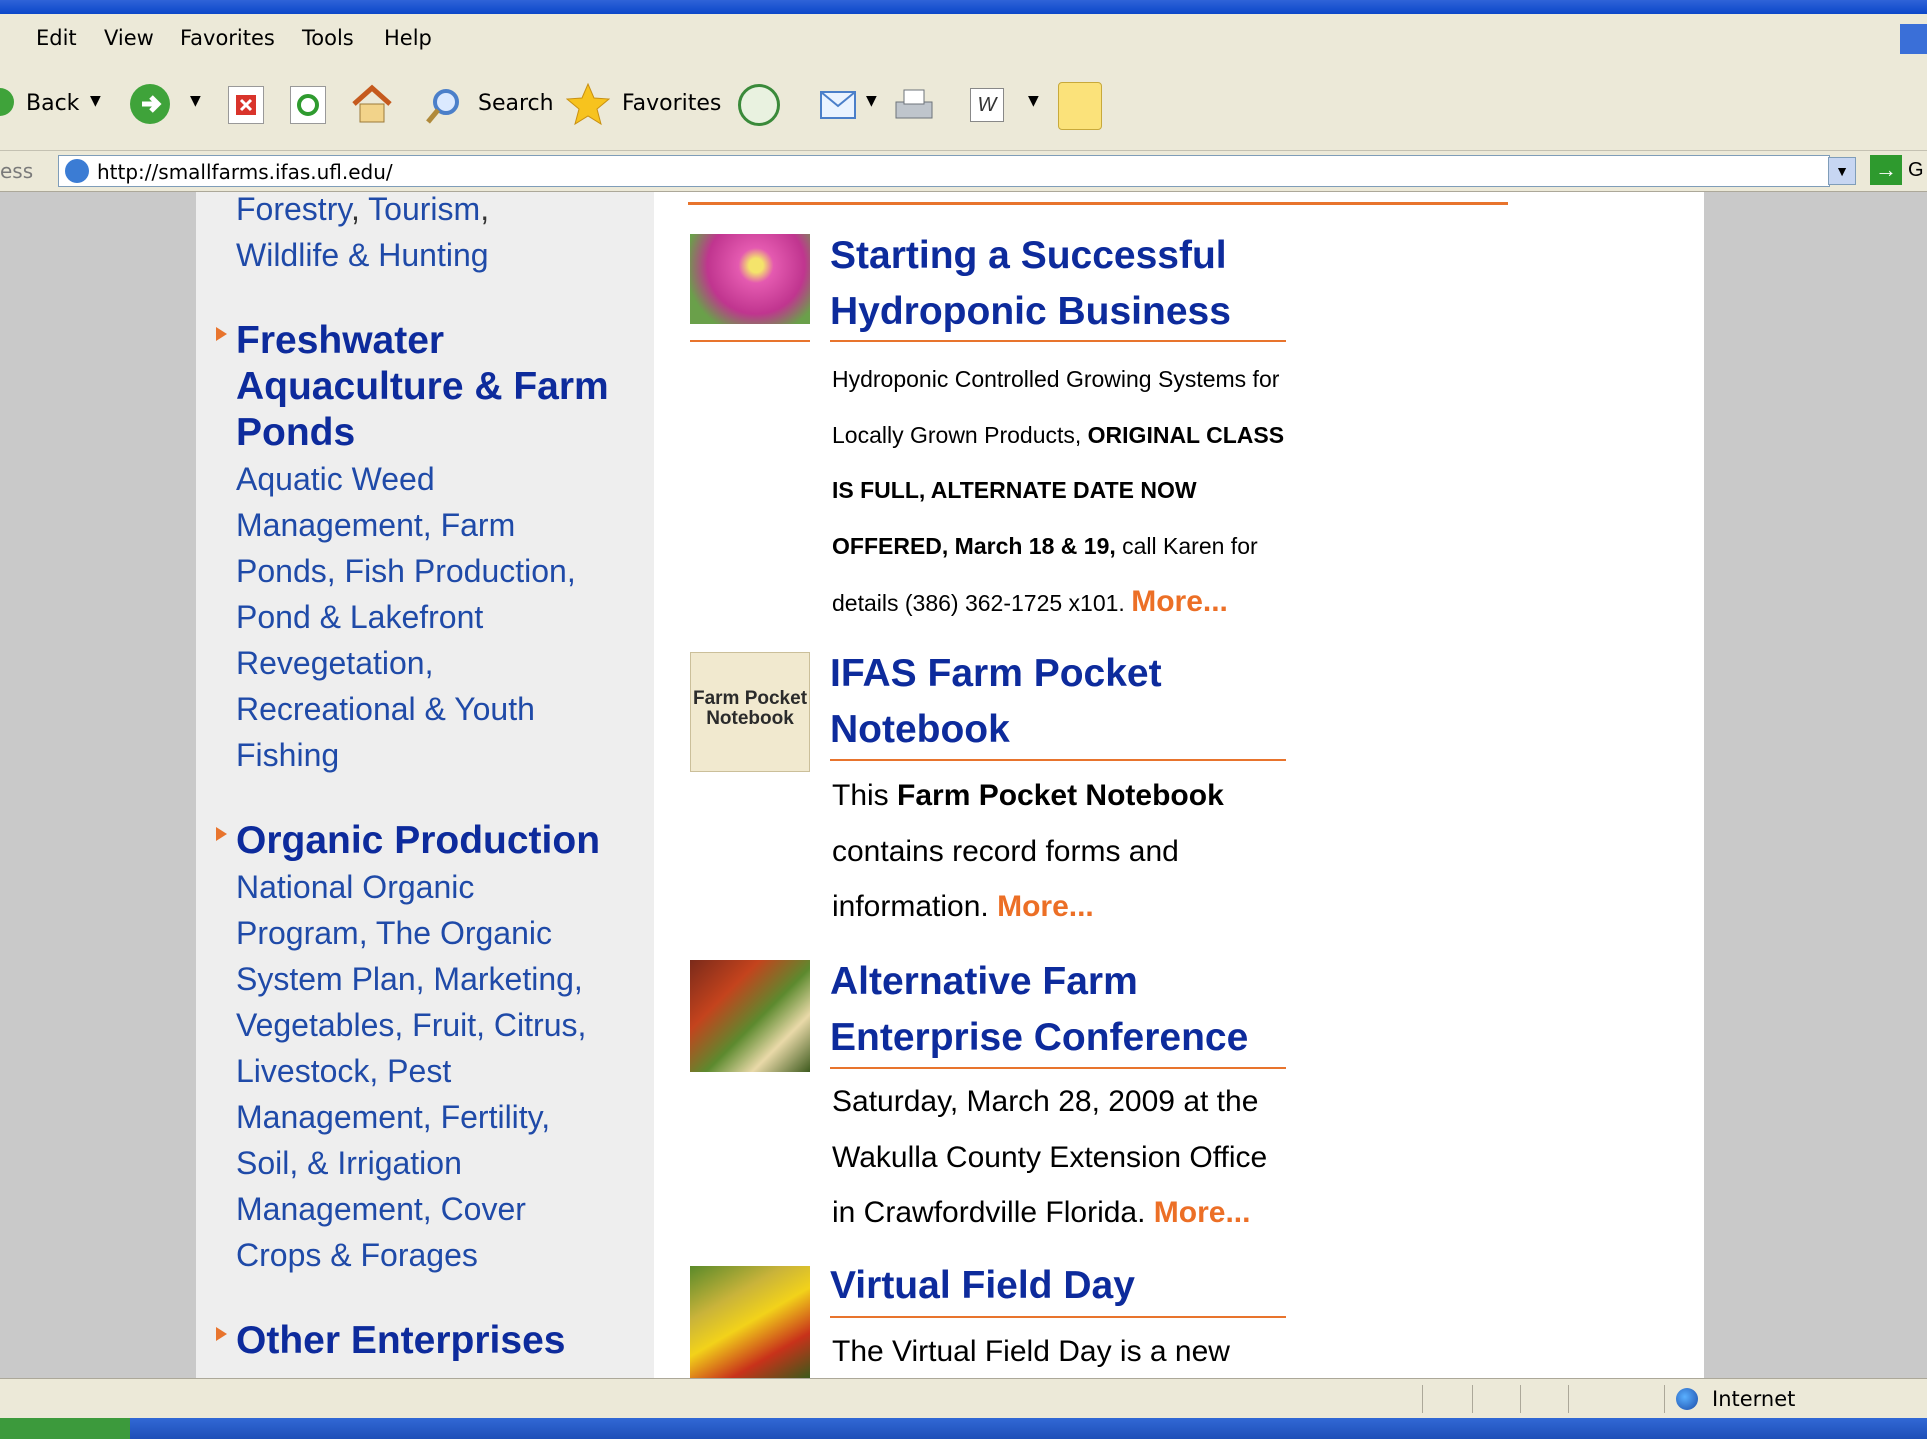 This screenshot has width=1927, height=1439. What do you see at coordinates (588, 104) in the screenshot?
I see `favorites-star-icon` at bounding box center [588, 104].